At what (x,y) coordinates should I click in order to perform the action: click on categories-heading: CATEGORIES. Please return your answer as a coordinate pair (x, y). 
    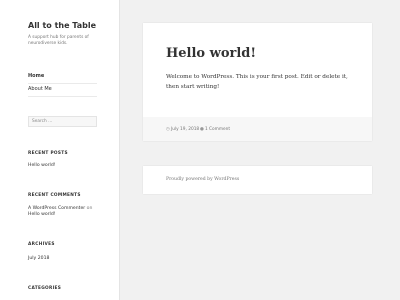
    Looking at the image, I should click on (45, 288).